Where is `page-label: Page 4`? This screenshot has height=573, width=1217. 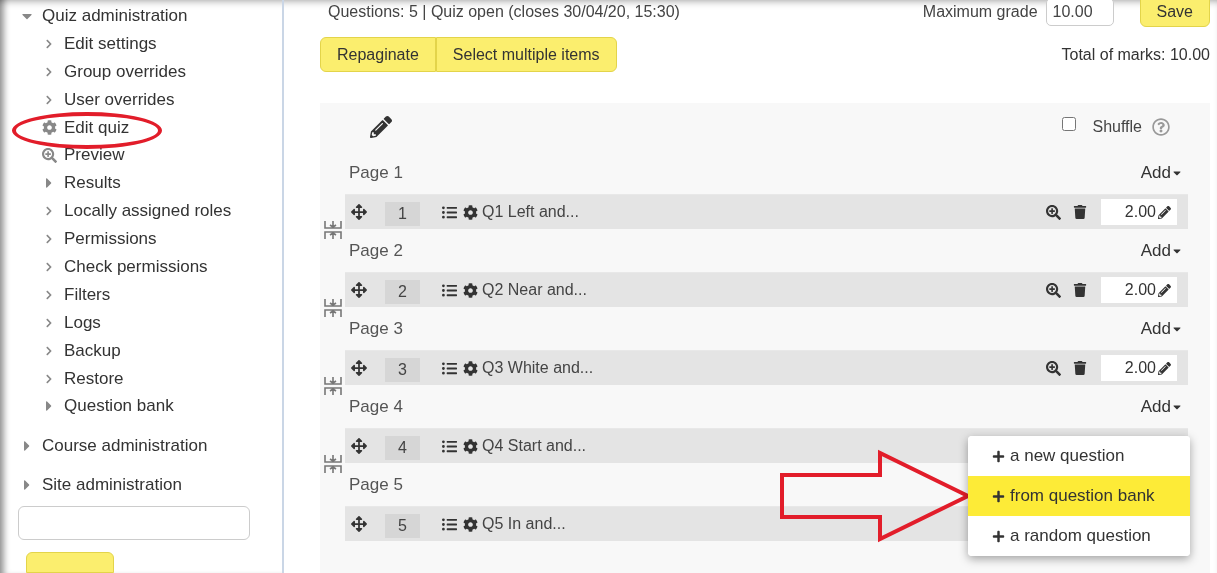 page-label: Page 4 is located at coordinates (376, 406).